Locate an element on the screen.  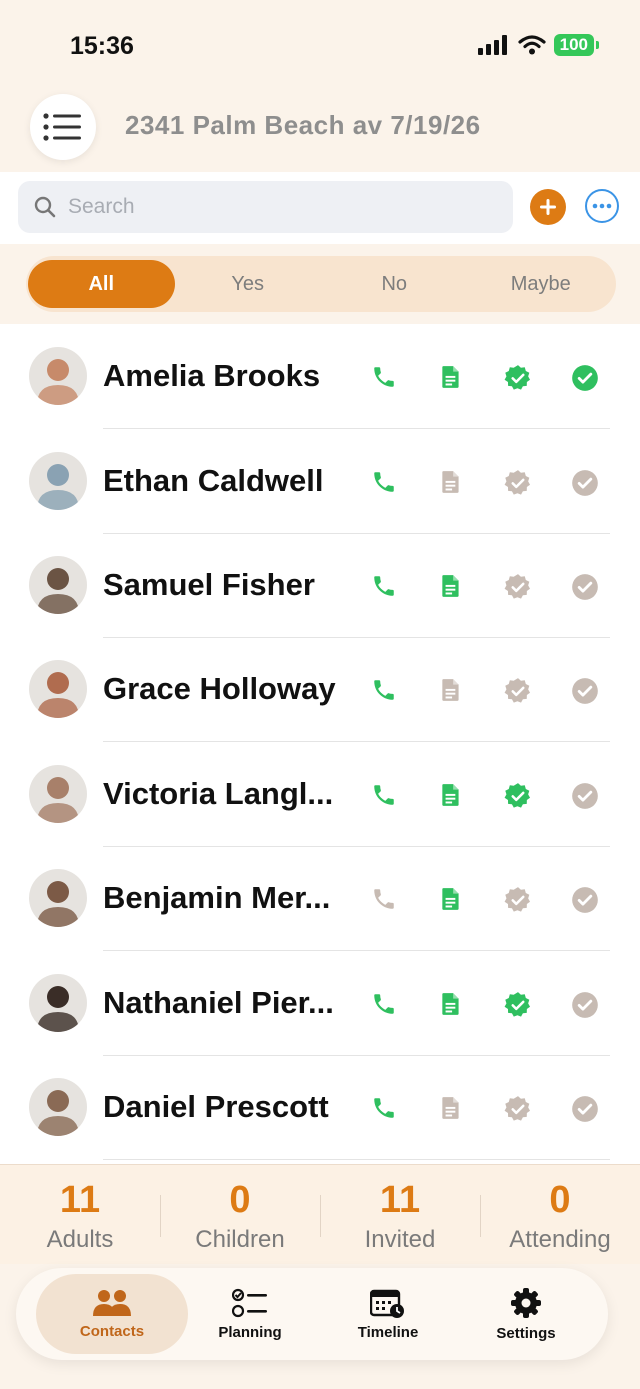
contact-row: Ethan Caldwell is located at coordinates (320, 481).